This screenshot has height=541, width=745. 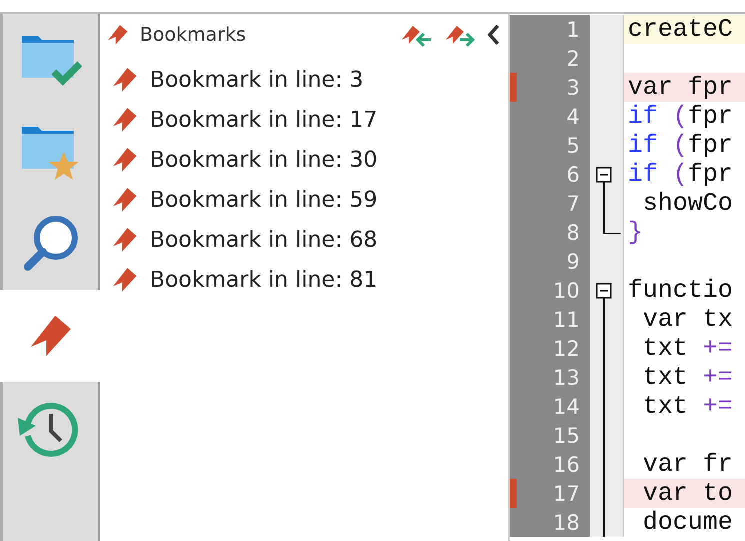 What do you see at coordinates (304, 200) in the screenshot?
I see `bookmark-item: Bookmark in line: 59` at bounding box center [304, 200].